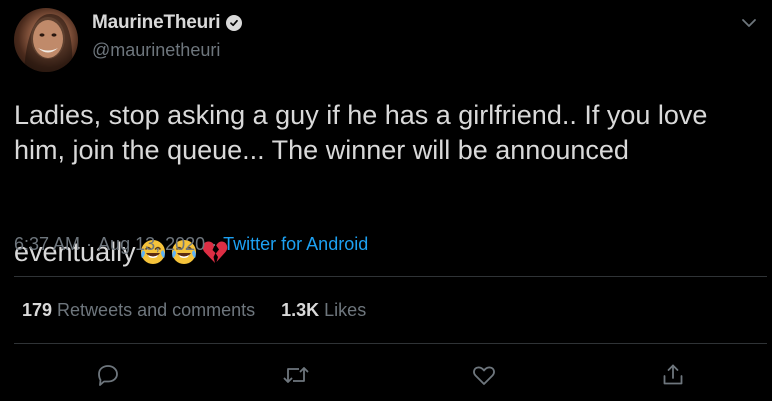  I want to click on retweets-label: Retweets and comments, so click(156, 310).